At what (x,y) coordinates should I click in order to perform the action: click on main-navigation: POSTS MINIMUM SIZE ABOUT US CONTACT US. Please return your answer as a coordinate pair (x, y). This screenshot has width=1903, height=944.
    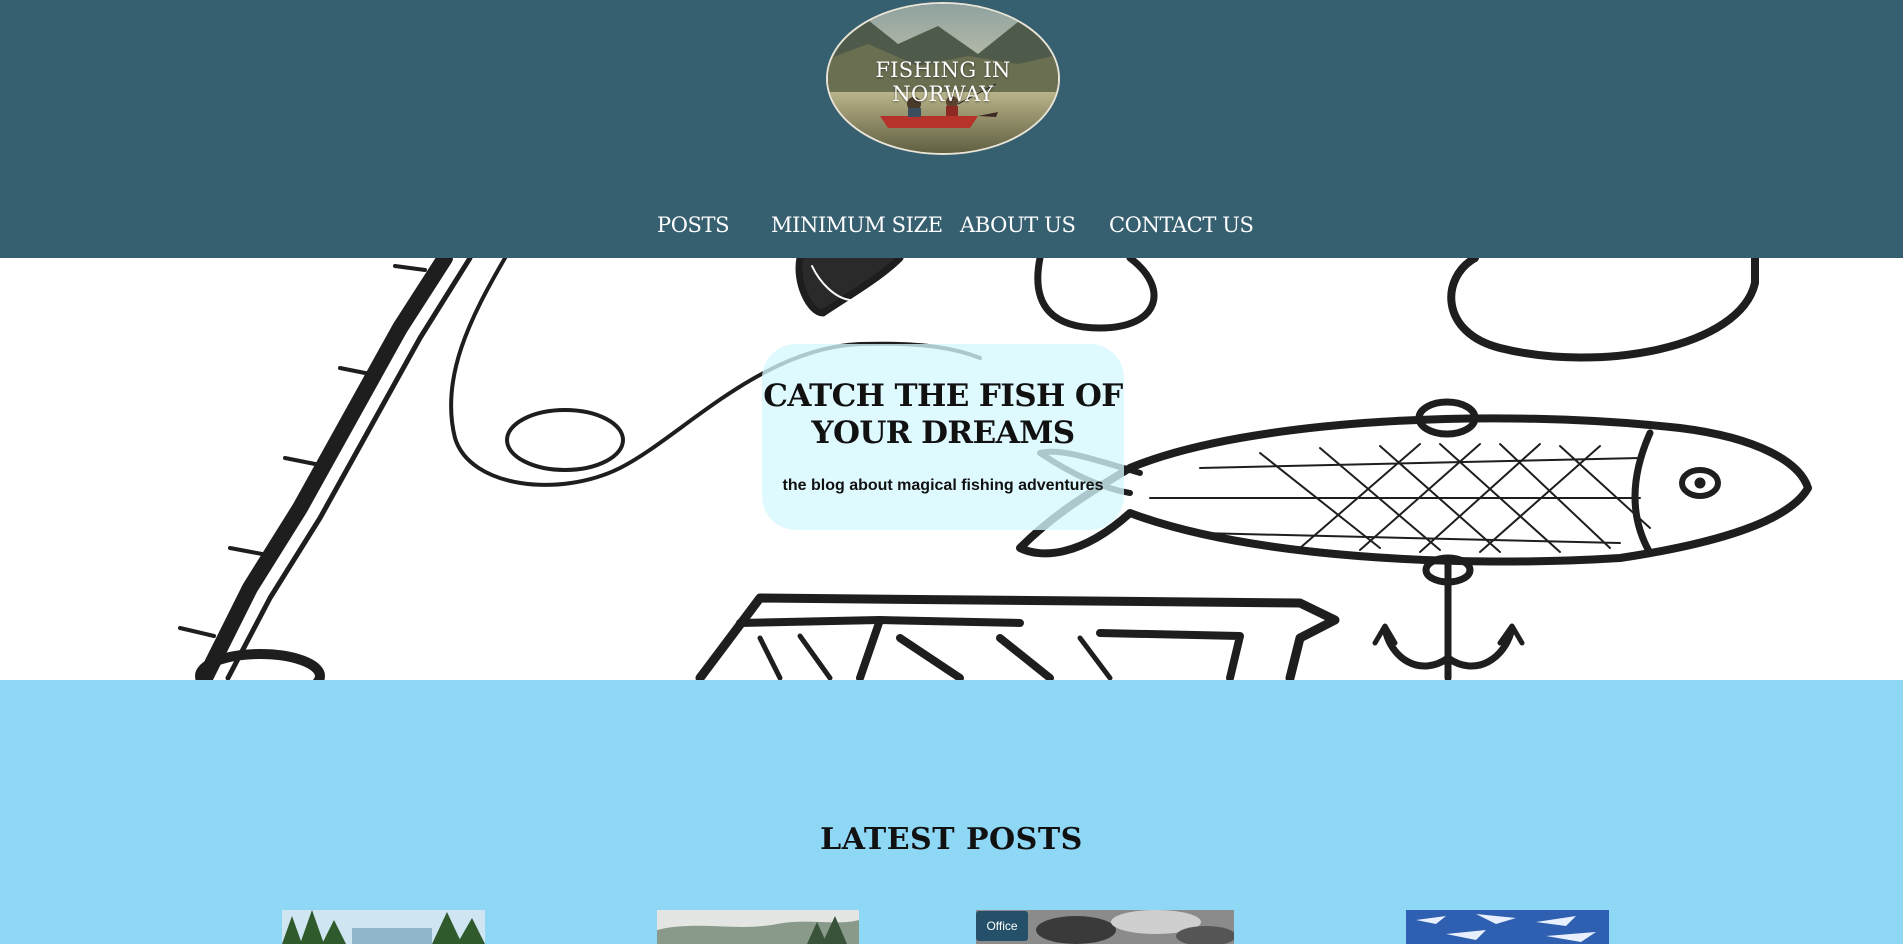
    Looking at the image, I should click on (951, 225).